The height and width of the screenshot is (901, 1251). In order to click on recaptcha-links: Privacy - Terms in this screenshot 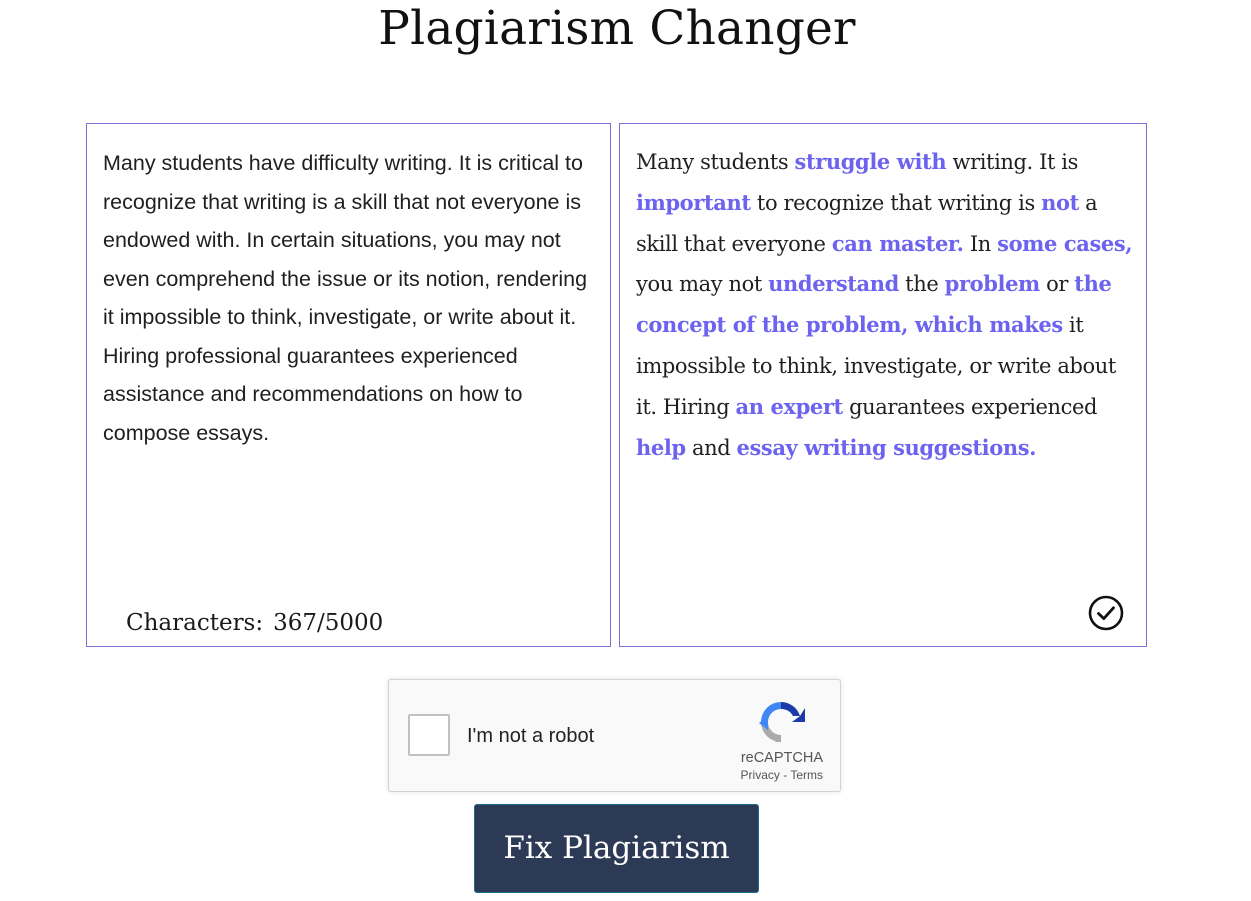, I will do `click(782, 775)`.